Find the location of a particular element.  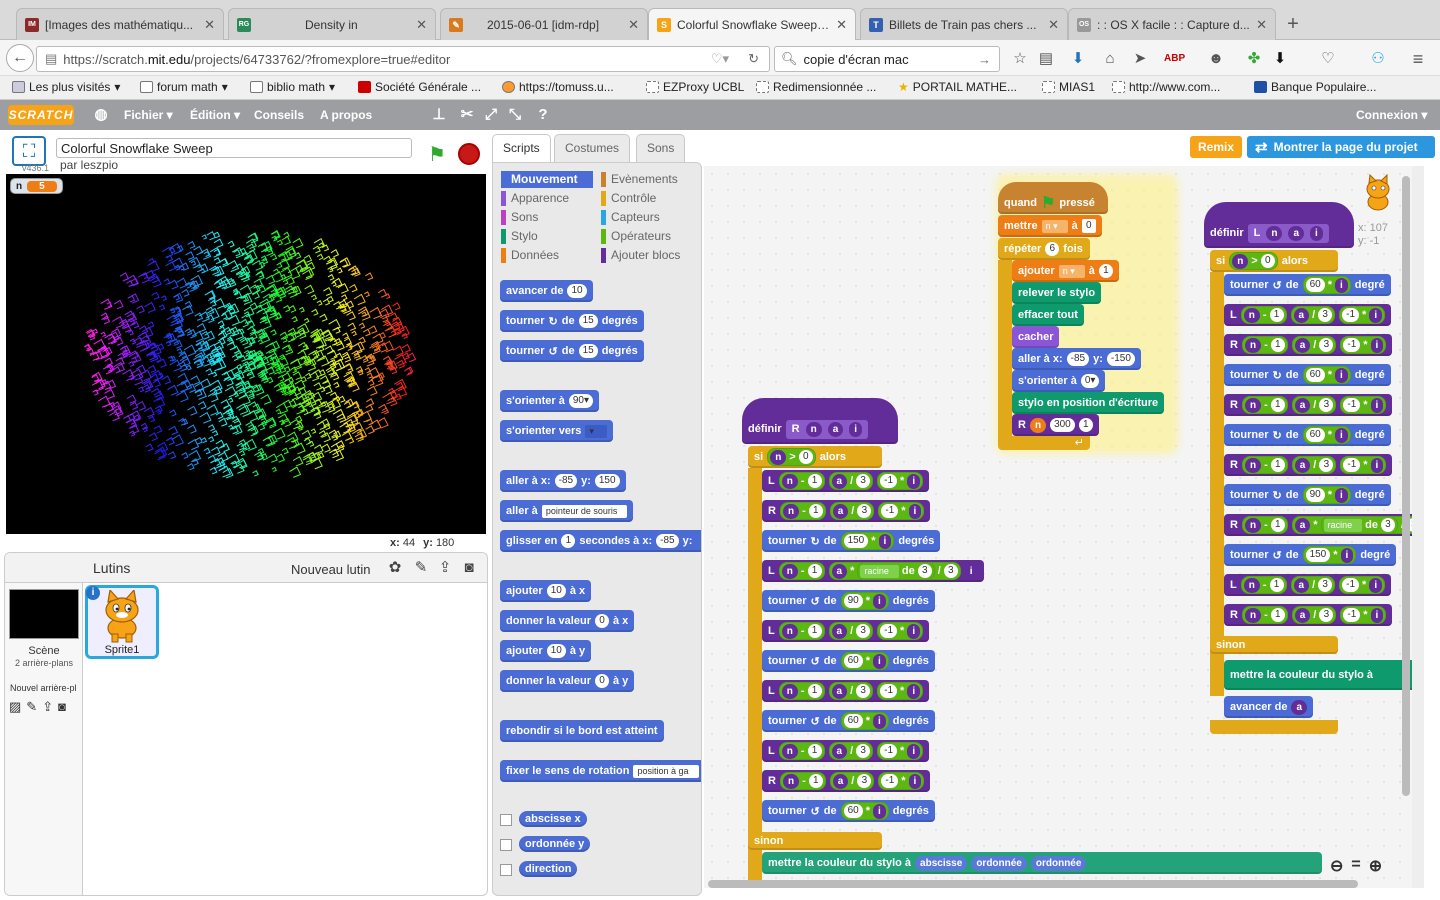

number-input: 90 is located at coordinates (853, 601).